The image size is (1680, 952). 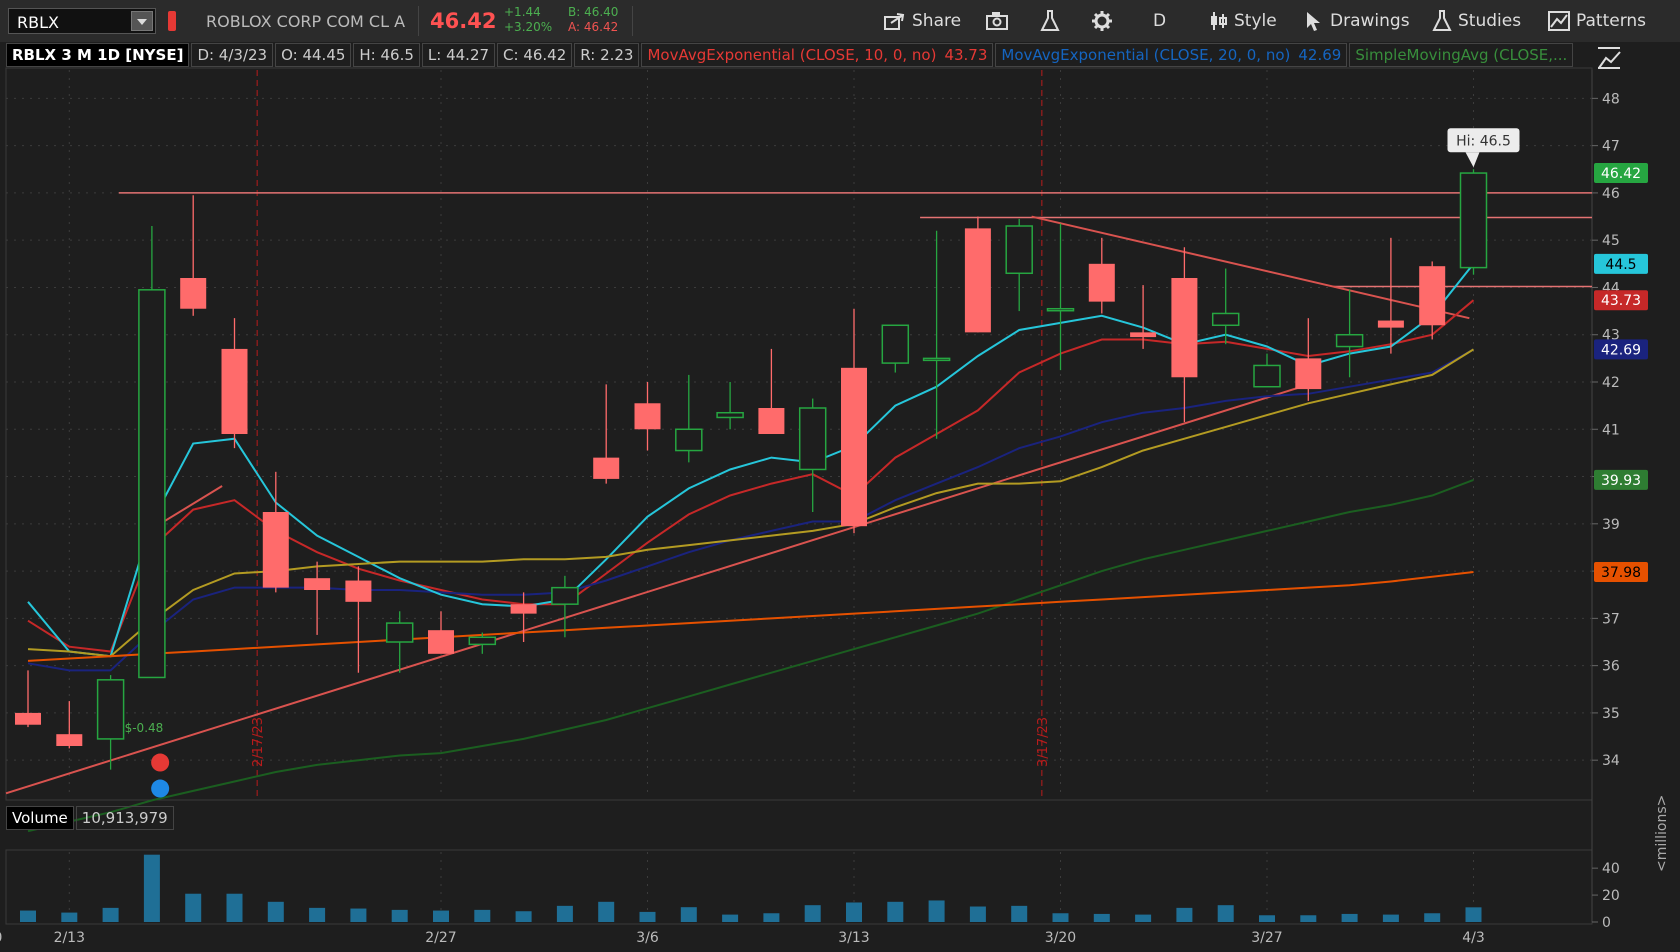 What do you see at coordinates (1490, 21) in the screenshot?
I see `studies-label: Studies` at bounding box center [1490, 21].